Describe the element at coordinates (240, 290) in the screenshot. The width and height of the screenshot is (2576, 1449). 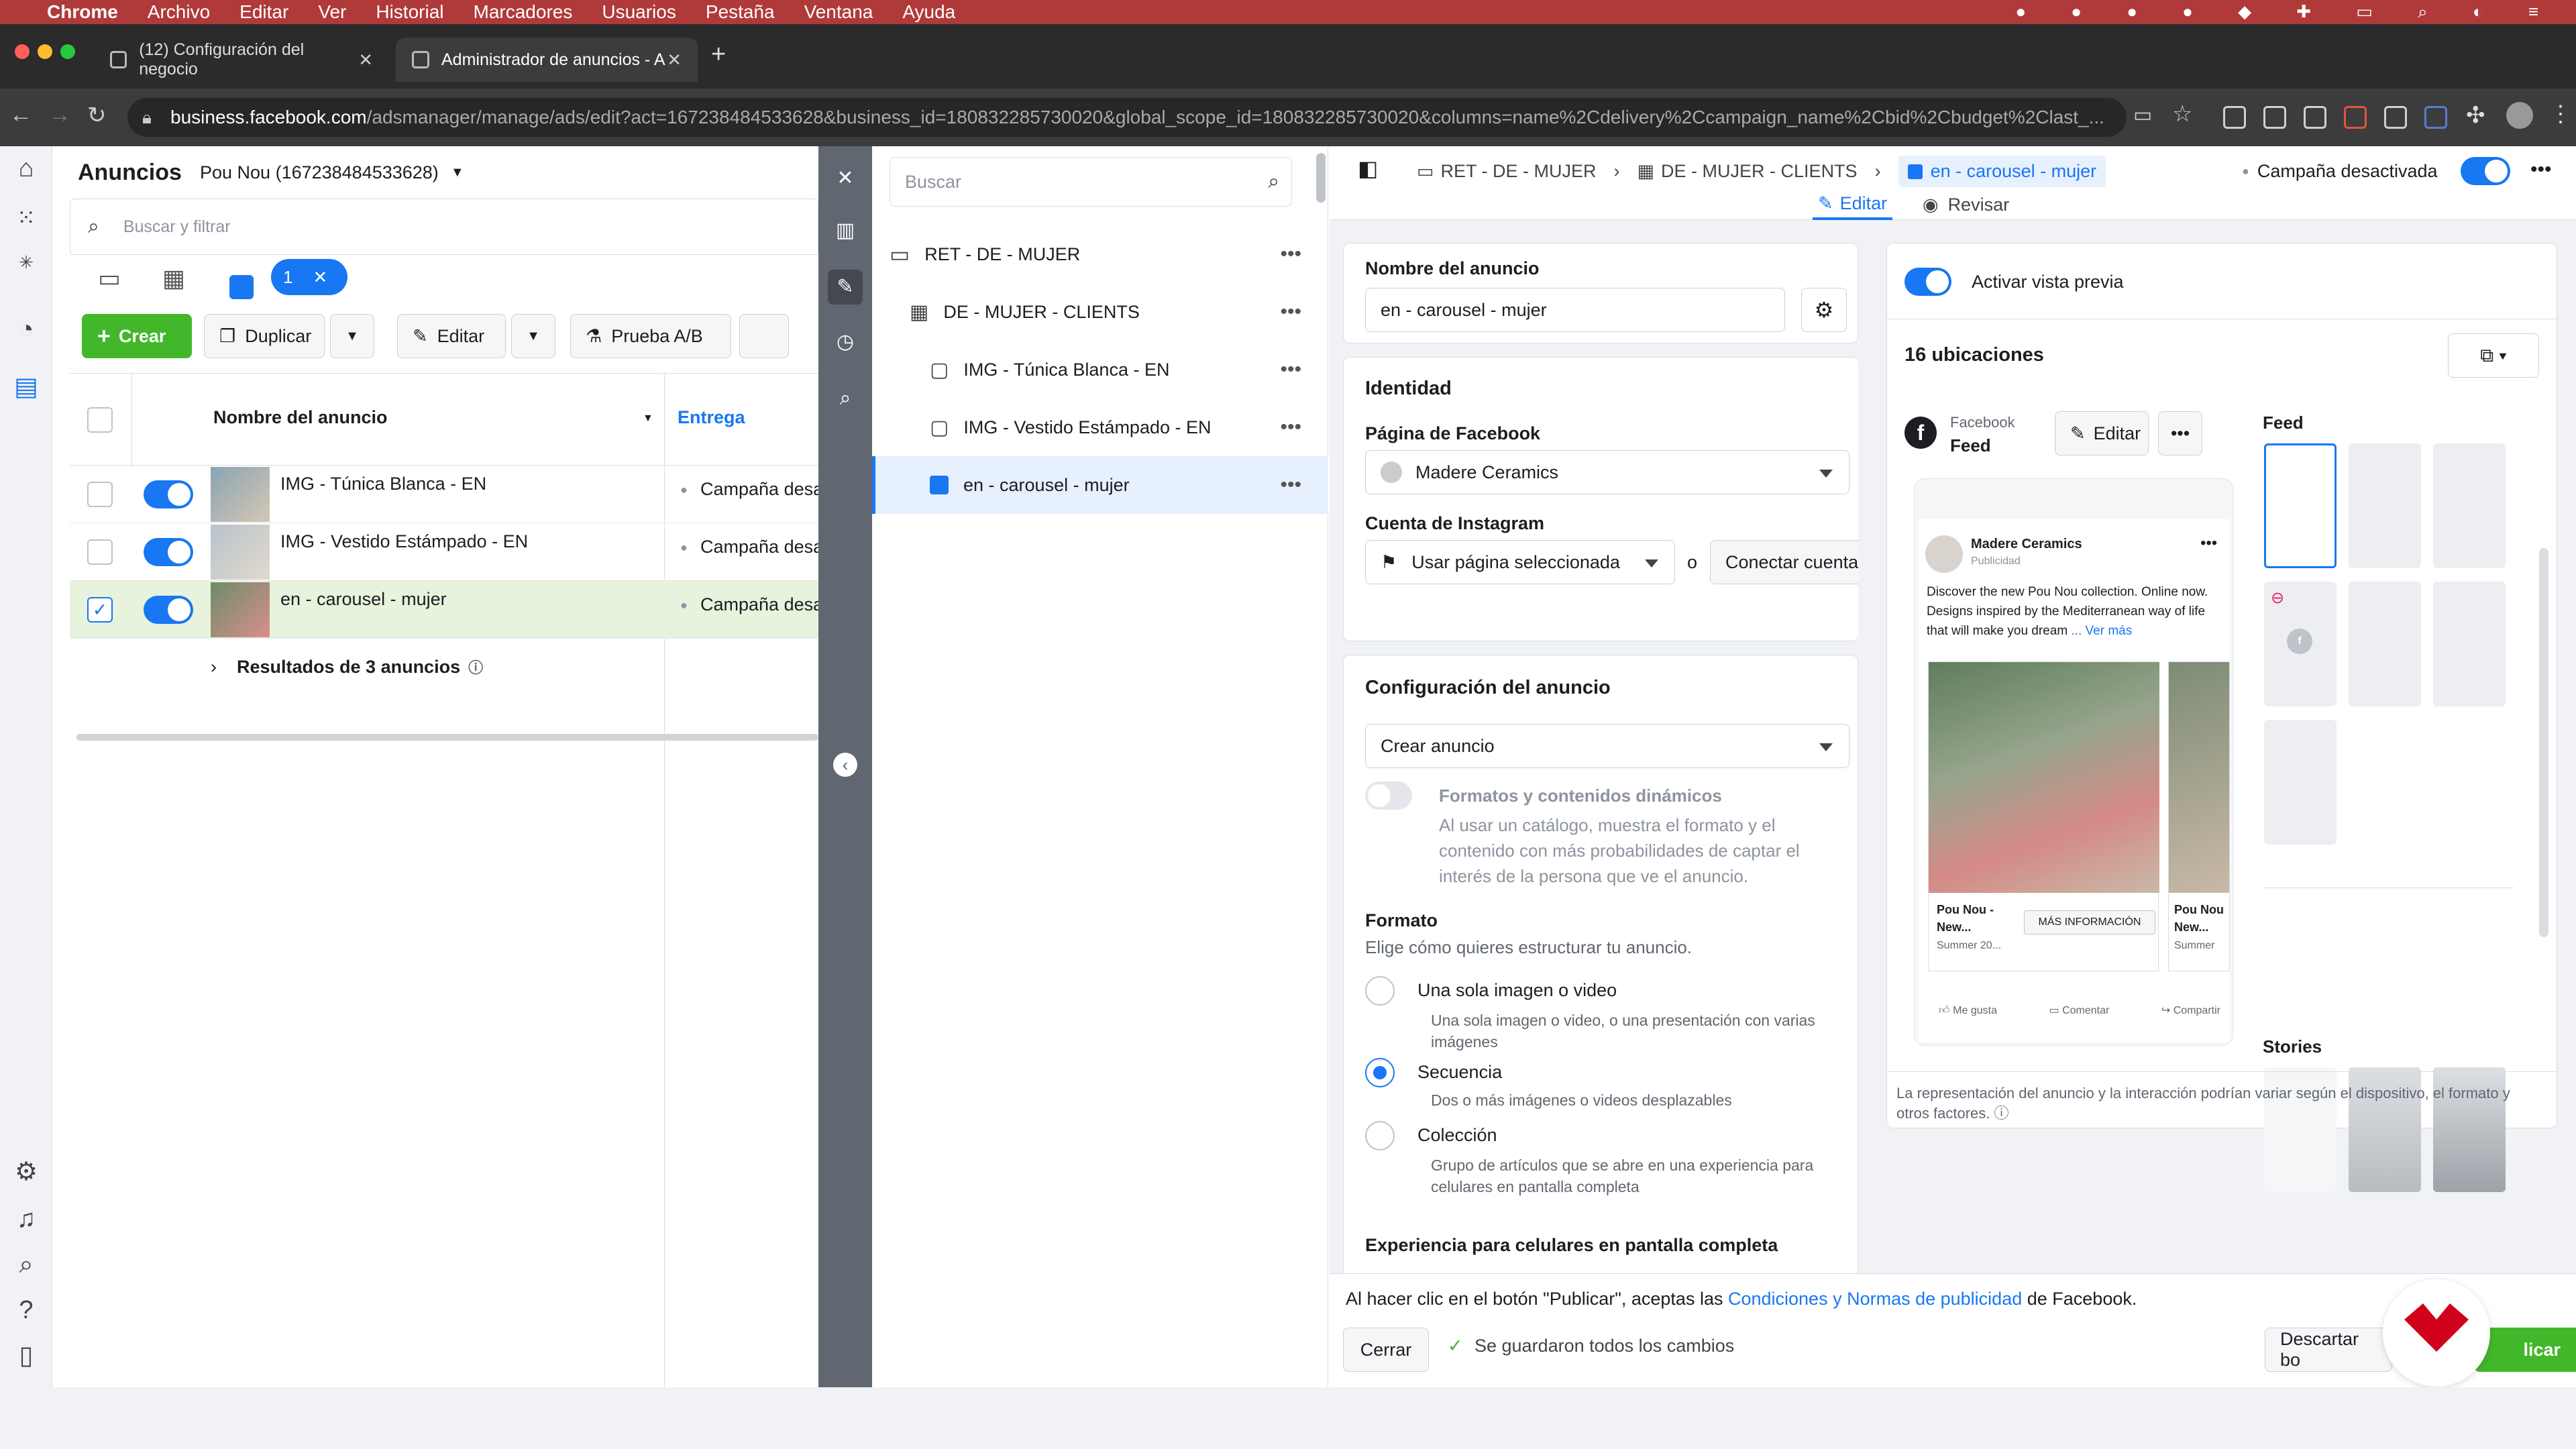
I see `ads-tab` at that location.